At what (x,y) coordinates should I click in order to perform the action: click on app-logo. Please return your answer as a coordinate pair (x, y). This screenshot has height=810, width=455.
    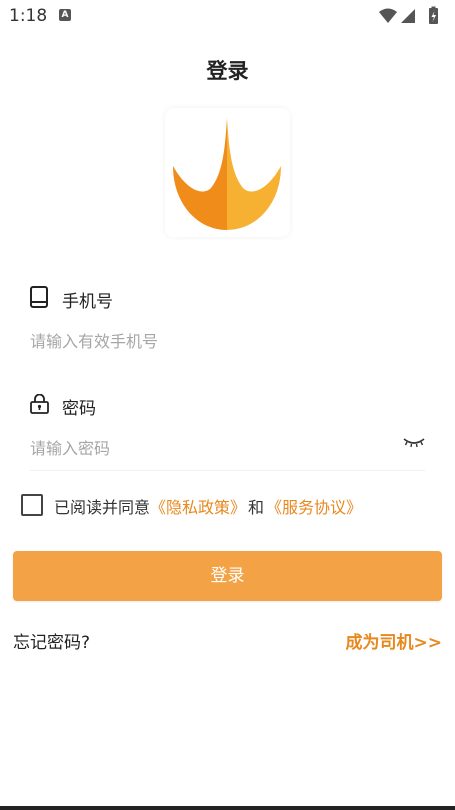
    Looking at the image, I should click on (227, 172).